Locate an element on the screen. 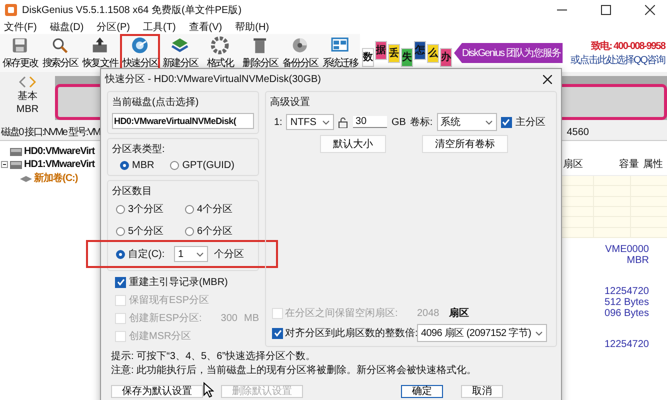 The height and width of the screenshot is (400, 667). banner-tile: 么 is located at coordinates (433, 53).